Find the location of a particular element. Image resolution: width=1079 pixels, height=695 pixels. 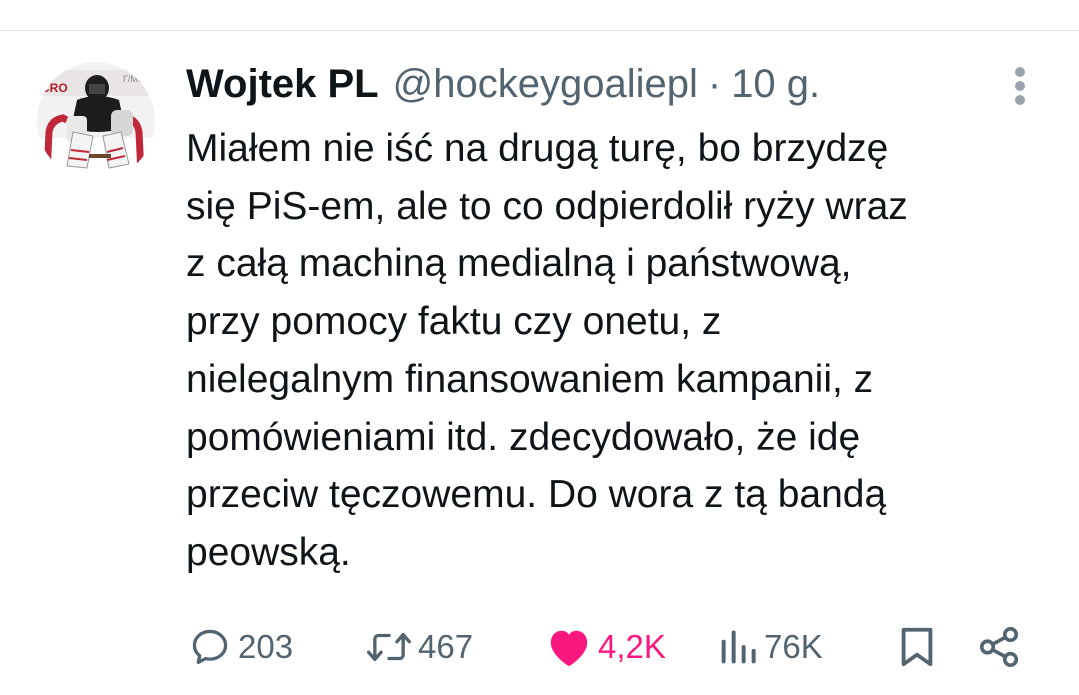

tweet-header: Wojtek PL @hockeygoaliepl · 10 g. is located at coordinates (503, 84).